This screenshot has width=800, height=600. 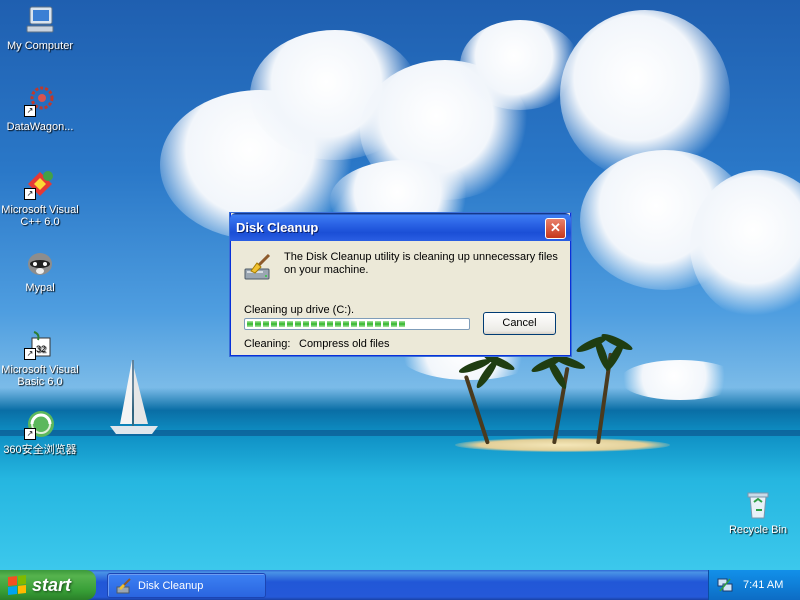 I want to click on system-tray: 7:41 AM, so click(x=754, y=585).